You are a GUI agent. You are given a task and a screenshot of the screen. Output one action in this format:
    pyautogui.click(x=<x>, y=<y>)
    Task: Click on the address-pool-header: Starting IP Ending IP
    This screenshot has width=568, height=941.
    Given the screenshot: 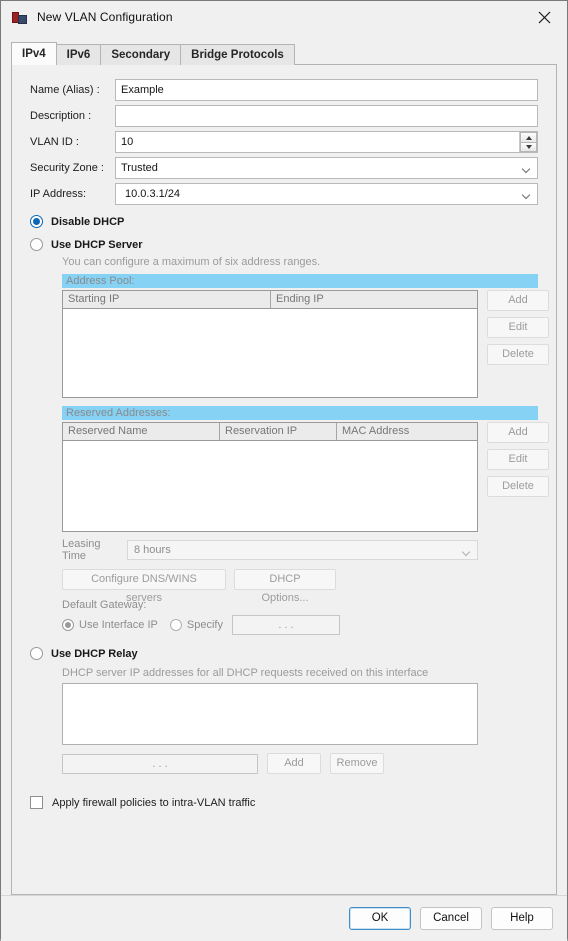 What is the action you would take?
    pyautogui.click(x=270, y=300)
    